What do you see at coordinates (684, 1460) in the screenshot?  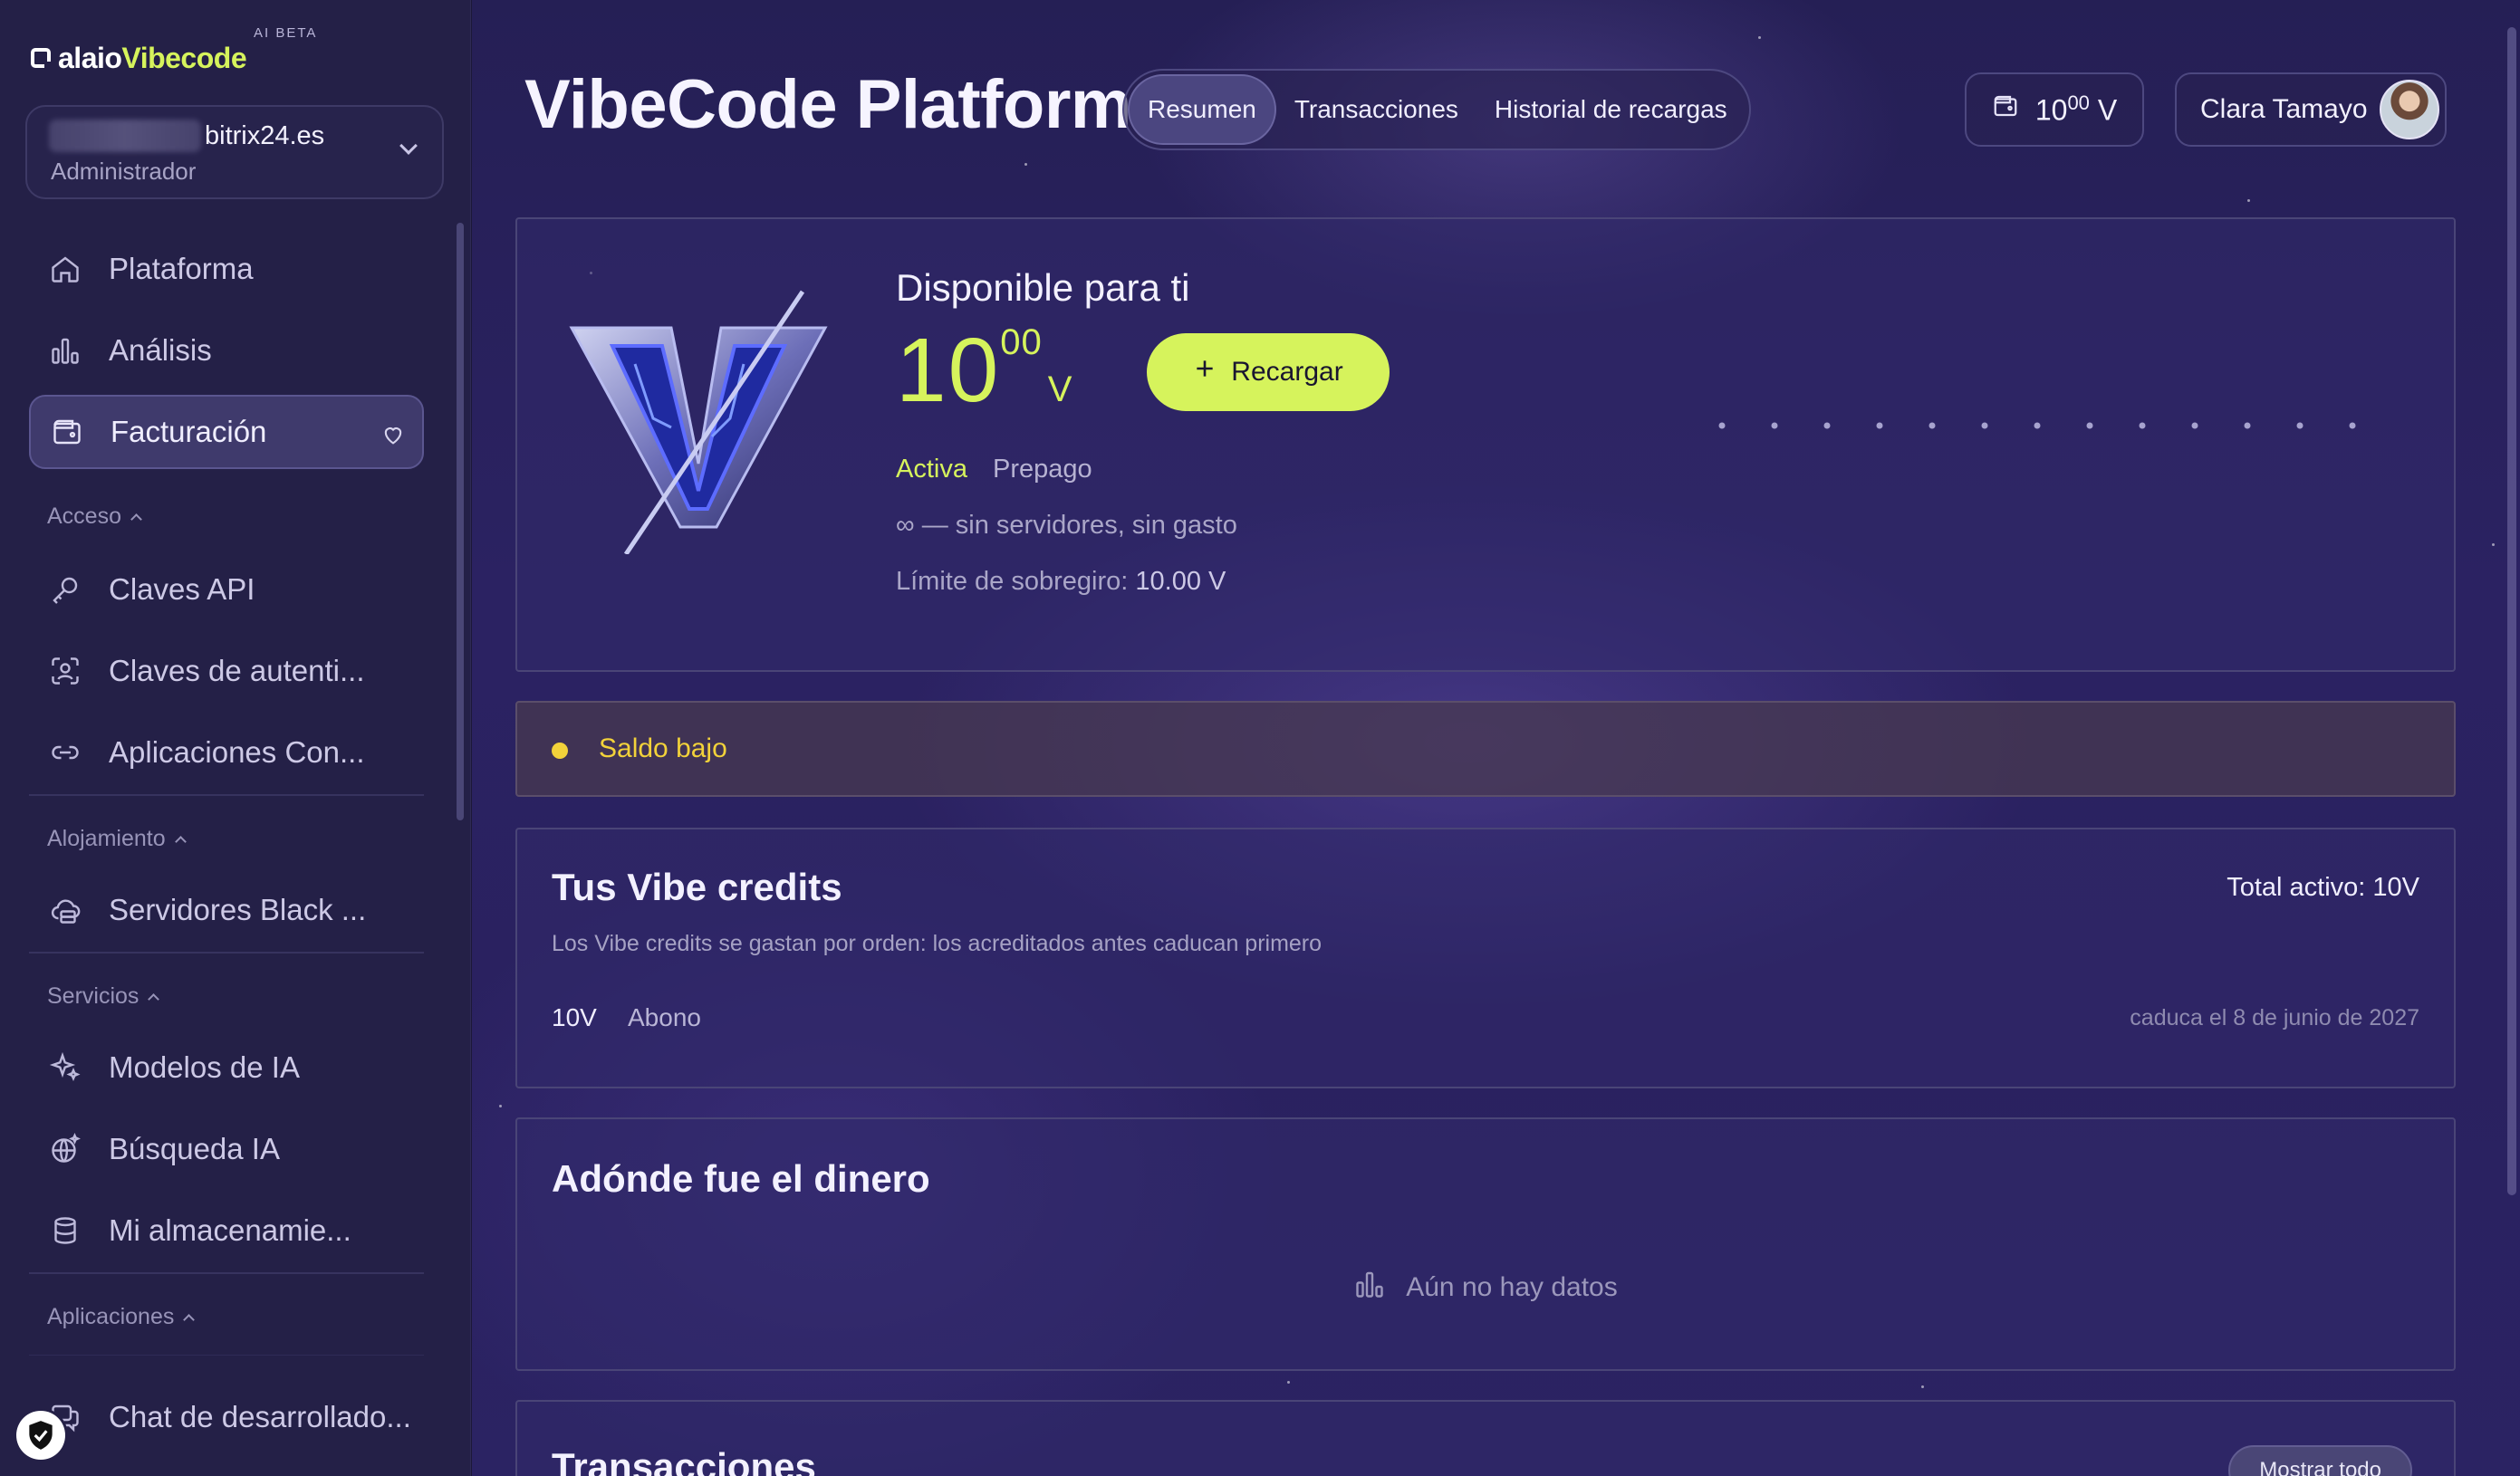 I see `transactions-title: Transacciones` at bounding box center [684, 1460].